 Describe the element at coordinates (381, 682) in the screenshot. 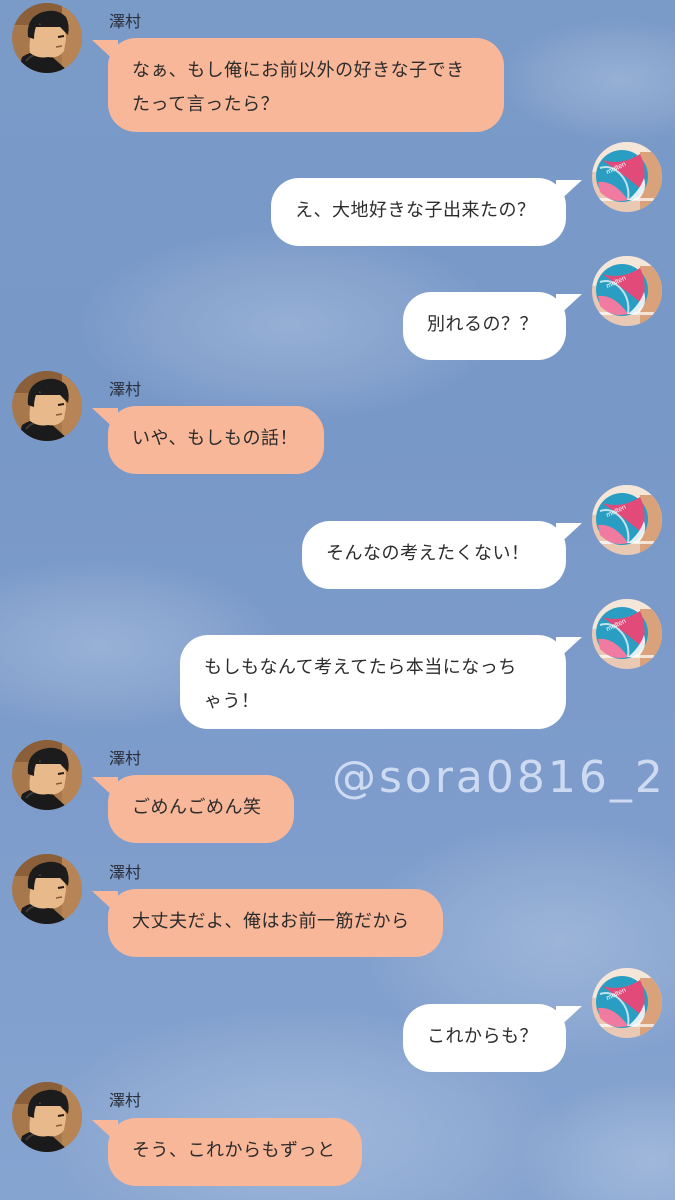

I see `outgoing-message-bubble: もしもなんて考えてたら本当になっち ゃう！` at that location.